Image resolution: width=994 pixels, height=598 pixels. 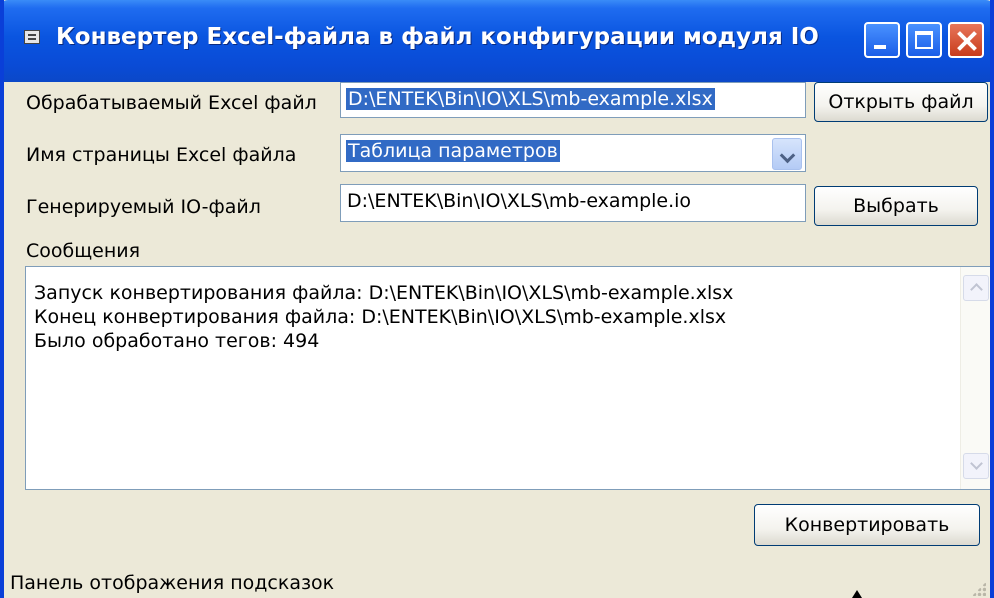 I want to click on minimize-button, so click(x=882, y=40).